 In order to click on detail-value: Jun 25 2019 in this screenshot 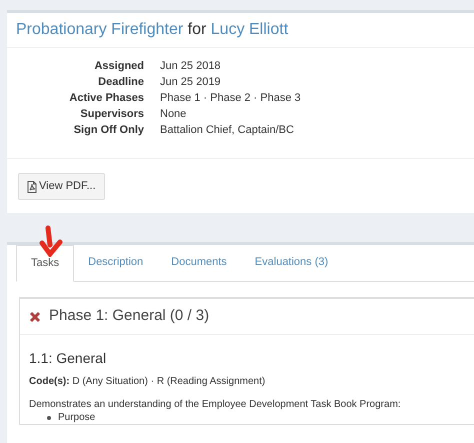, I will do `click(190, 82)`.